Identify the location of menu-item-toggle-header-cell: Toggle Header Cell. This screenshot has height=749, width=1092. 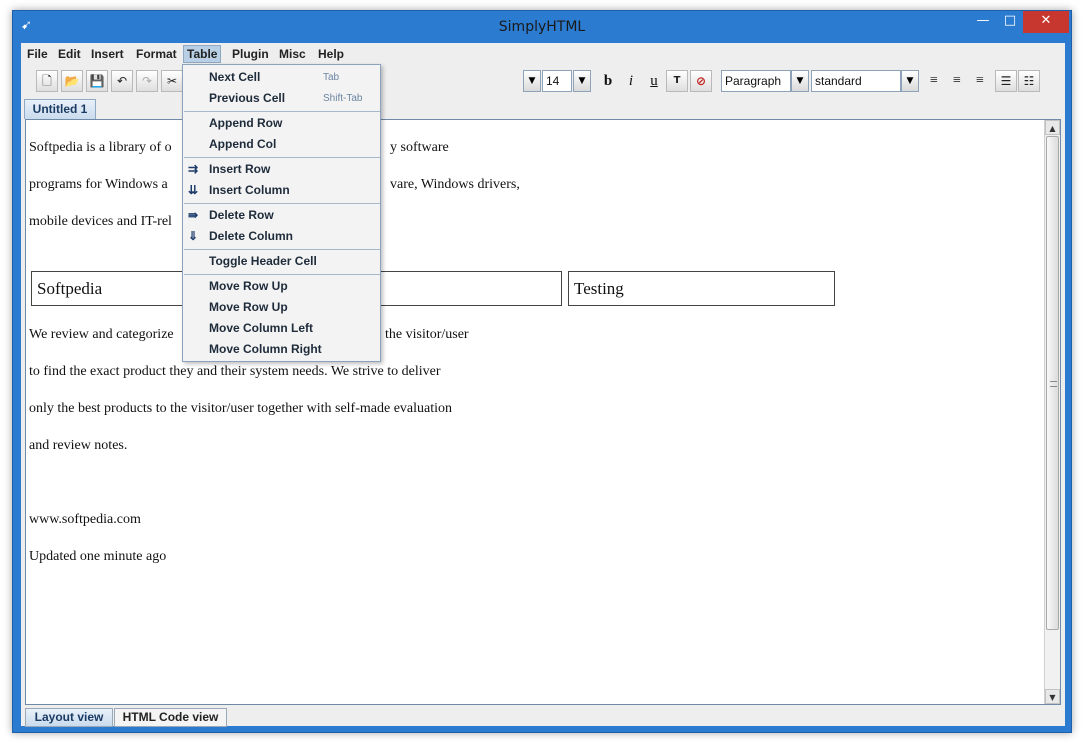
(281, 261).